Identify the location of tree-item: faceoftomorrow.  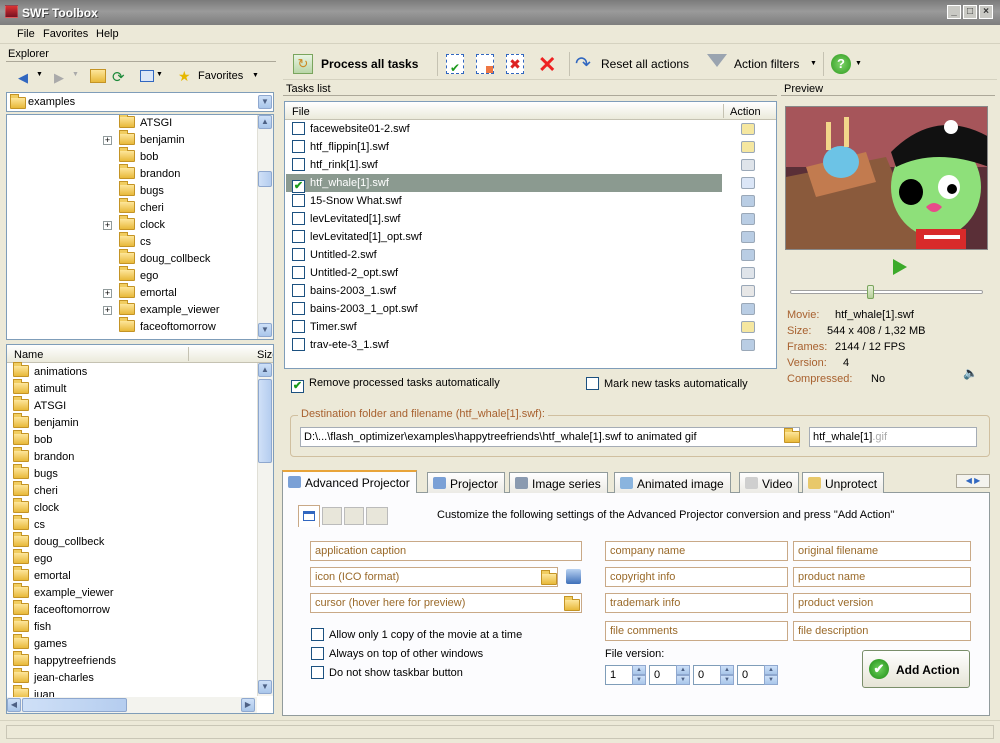
(167, 326).